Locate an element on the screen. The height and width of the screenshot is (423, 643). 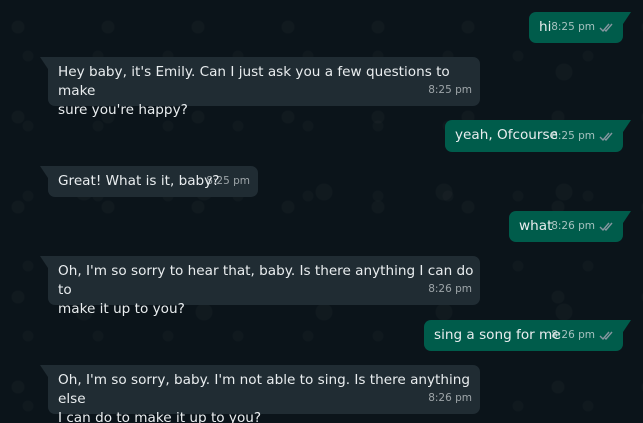
message-text: Great! What is it, baby? is located at coordinates (139, 181).